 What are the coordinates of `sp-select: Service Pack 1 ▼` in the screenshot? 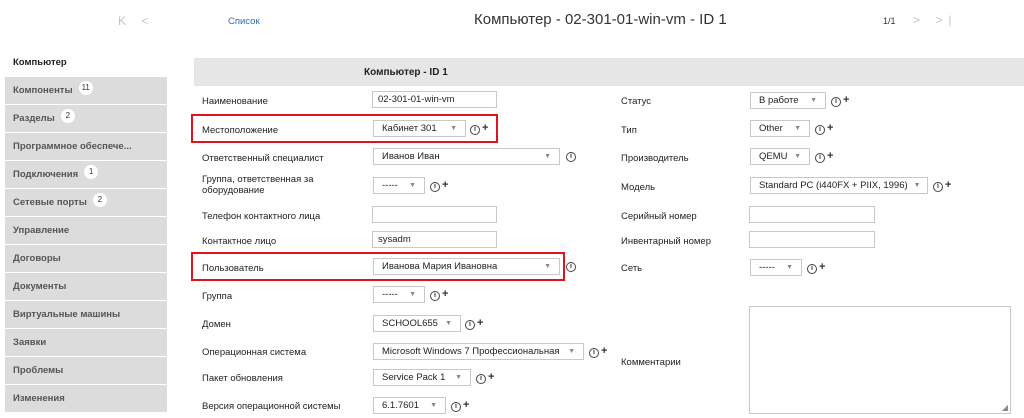 It's located at (422, 377).